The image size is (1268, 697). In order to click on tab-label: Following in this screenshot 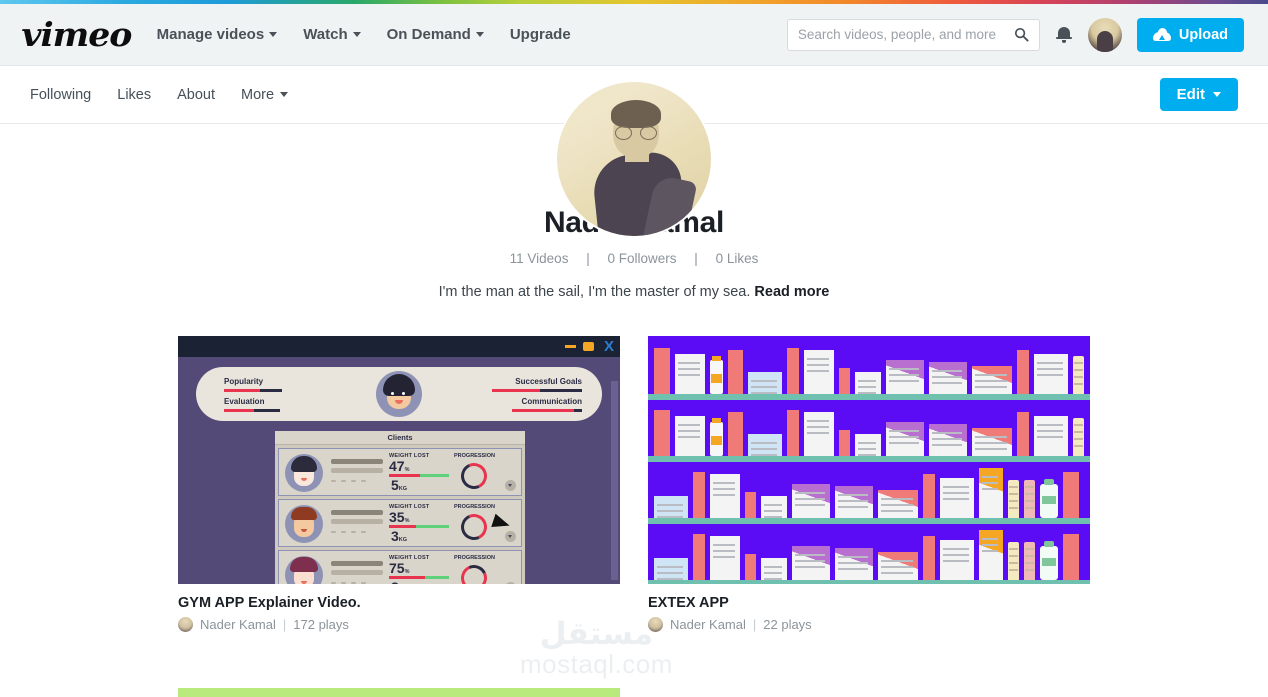, I will do `click(61, 94)`.